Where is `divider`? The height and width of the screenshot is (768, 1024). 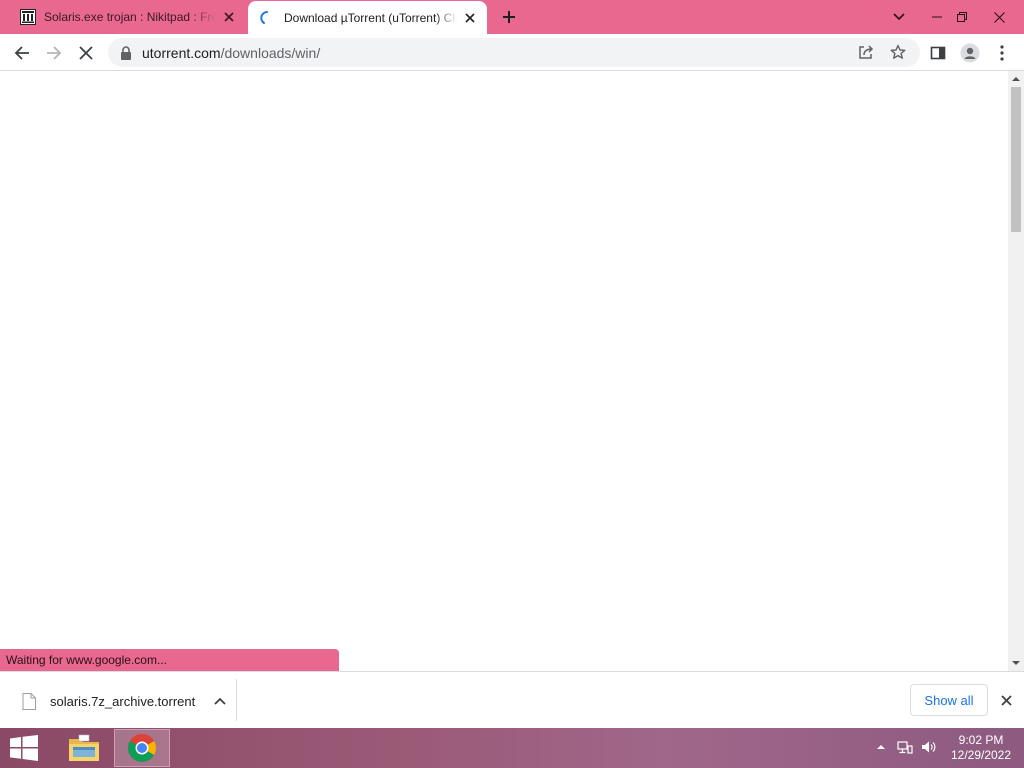
divider is located at coordinates (236, 700).